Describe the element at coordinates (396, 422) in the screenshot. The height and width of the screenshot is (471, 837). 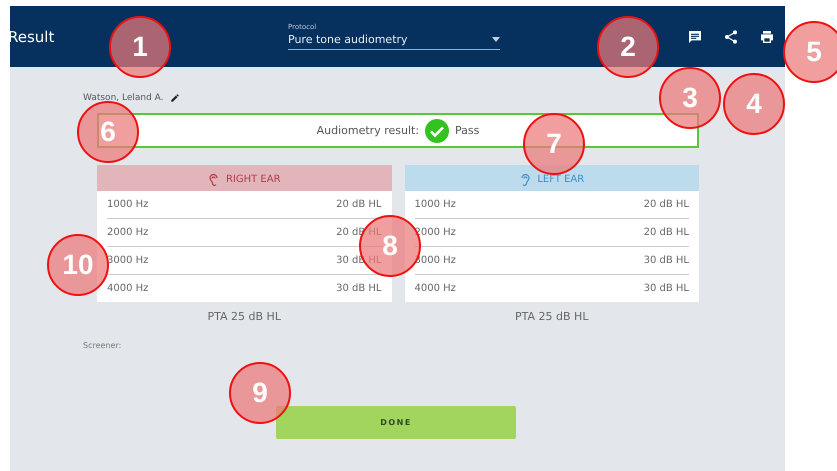
I see `done-button: DONE` at that location.